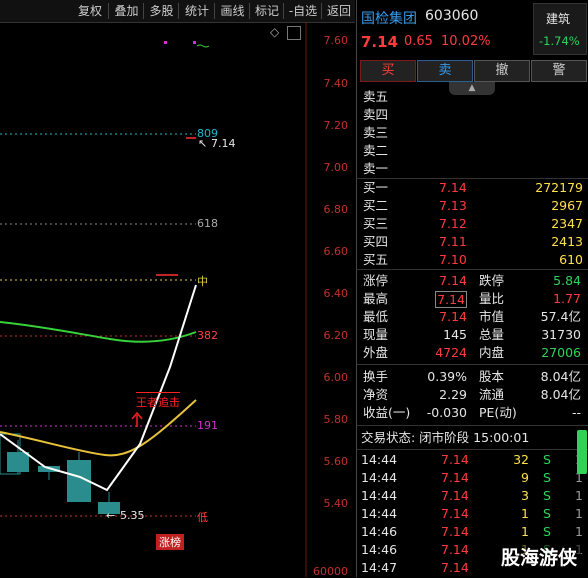 Image resolution: width=588 pixels, height=578 pixels. Describe the element at coordinates (567, 223) in the screenshot. I see `bid-volume: 2347` at that location.